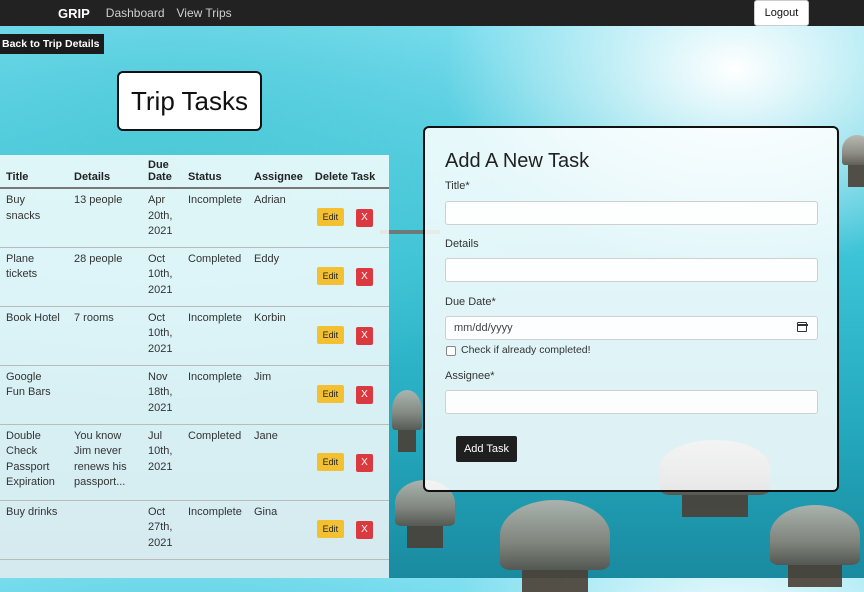 This screenshot has width=864, height=592. What do you see at coordinates (631, 213) in the screenshot?
I see `title-input` at bounding box center [631, 213].